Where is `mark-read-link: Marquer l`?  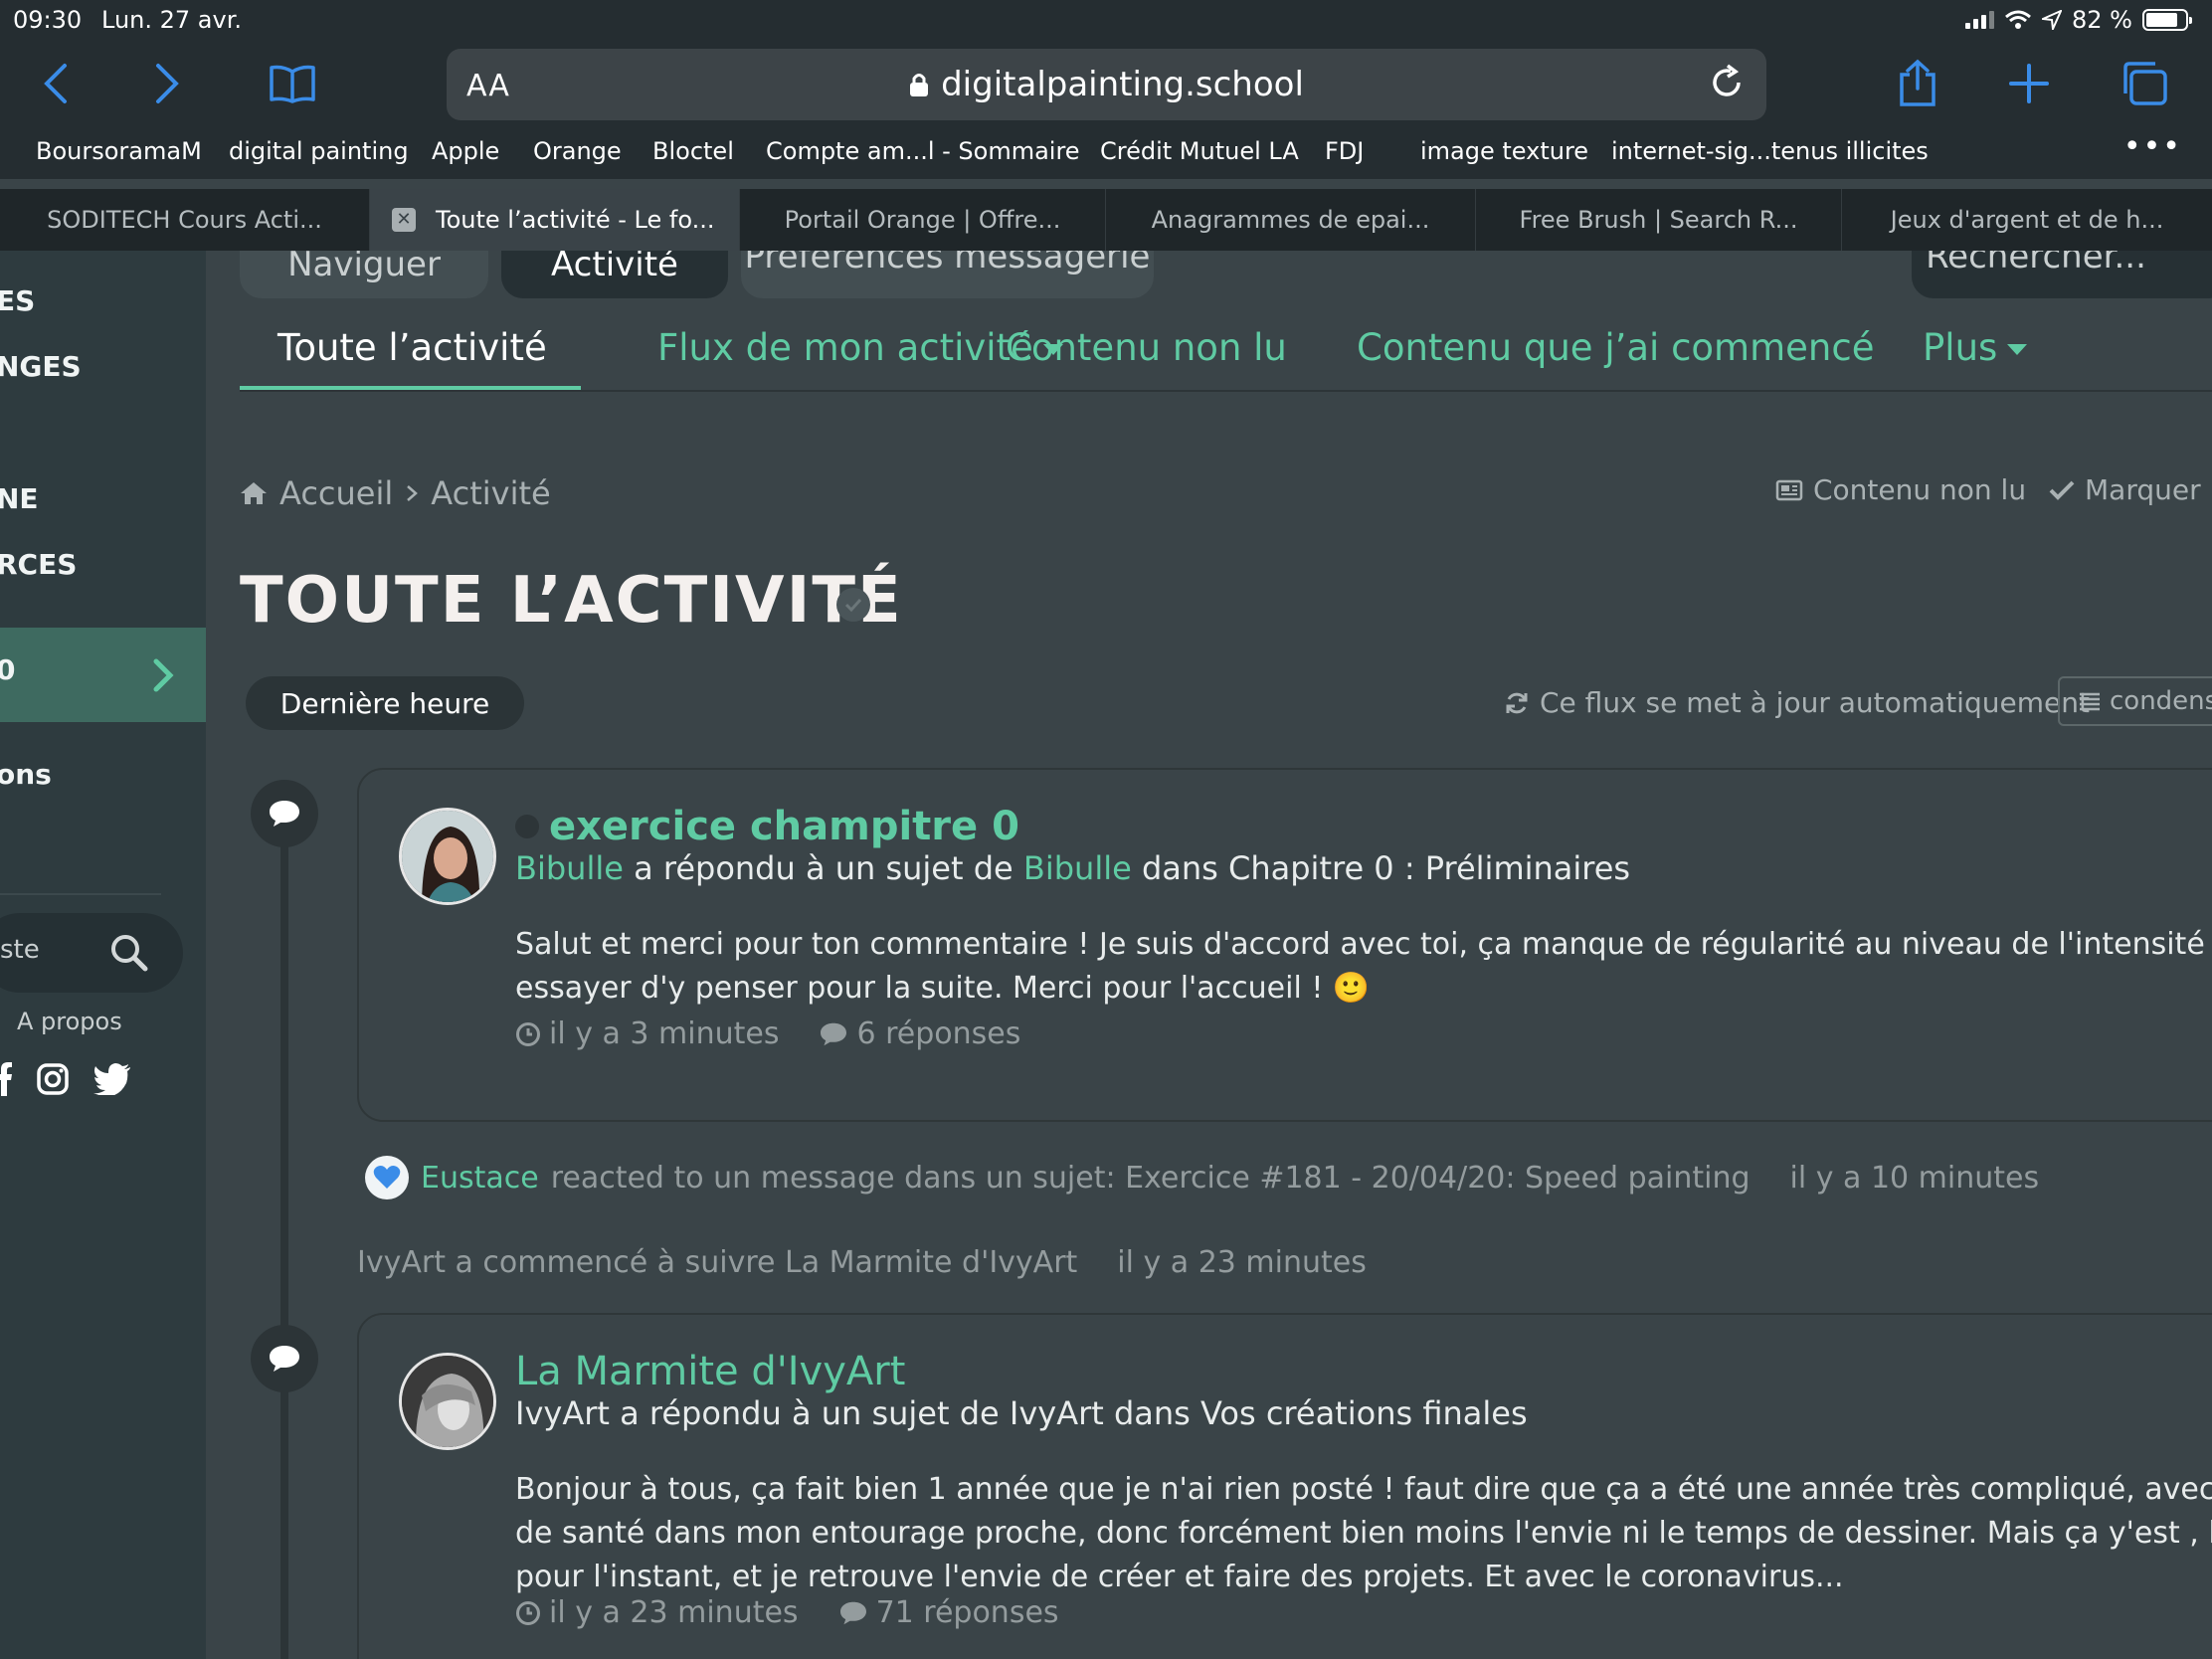 mark-read-link: Marquer l is located at coordinates (2130, 489).